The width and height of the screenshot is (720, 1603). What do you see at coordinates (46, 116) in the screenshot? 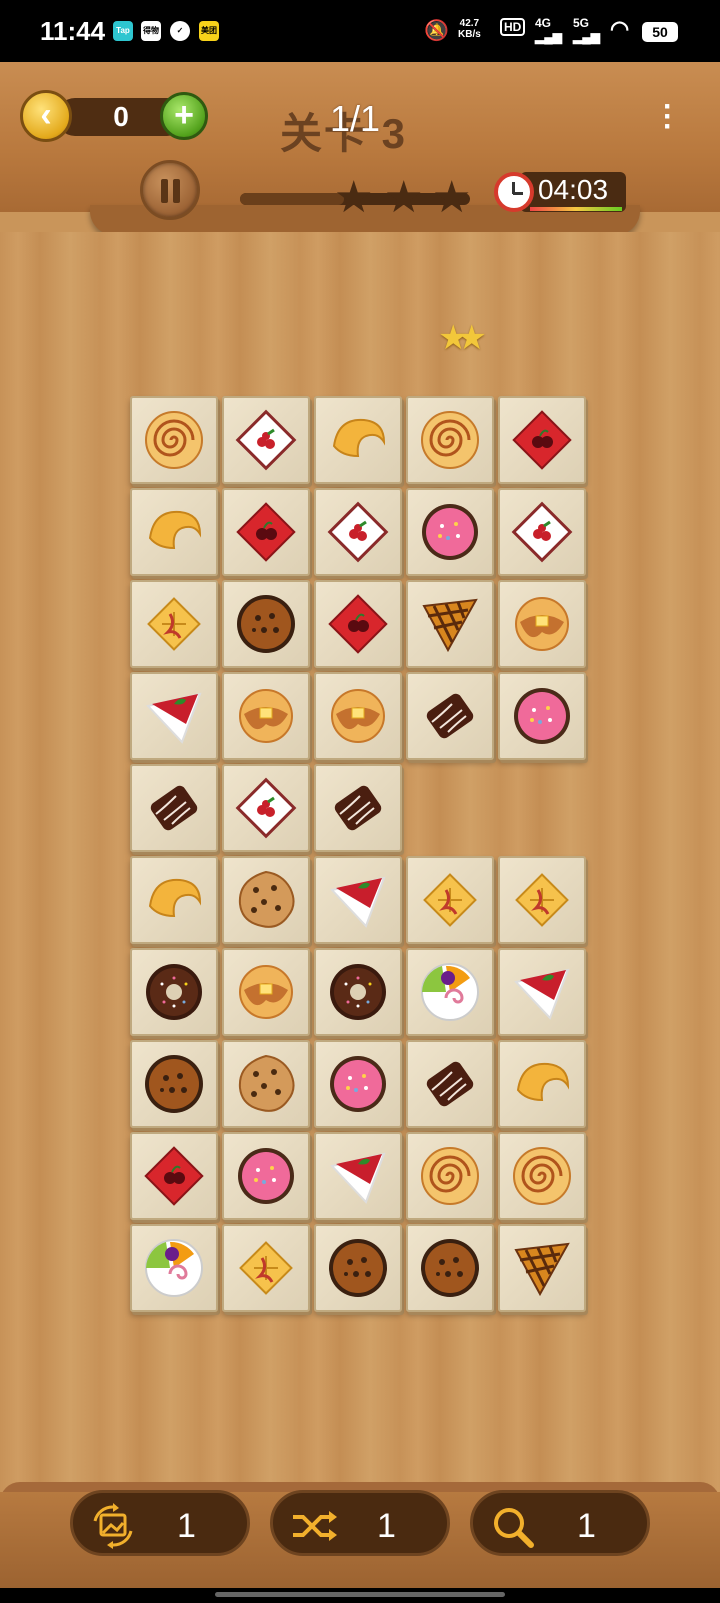
I see `back-button: ‹` at bounding box center [46, 116].